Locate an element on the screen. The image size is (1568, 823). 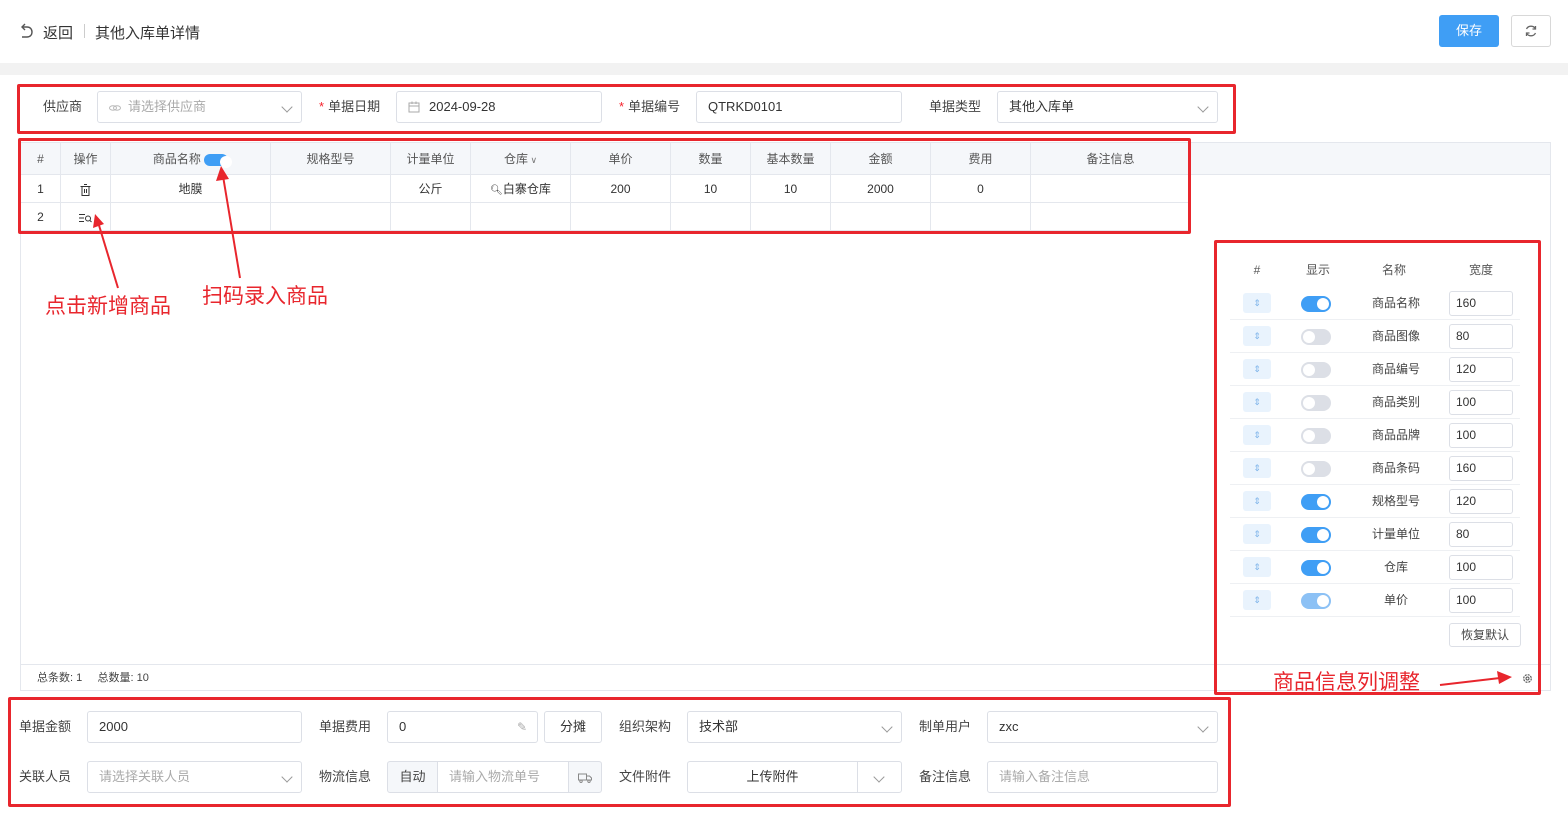
annotation-add-product: 点击新增商品 is located at coordinates (108, 306).